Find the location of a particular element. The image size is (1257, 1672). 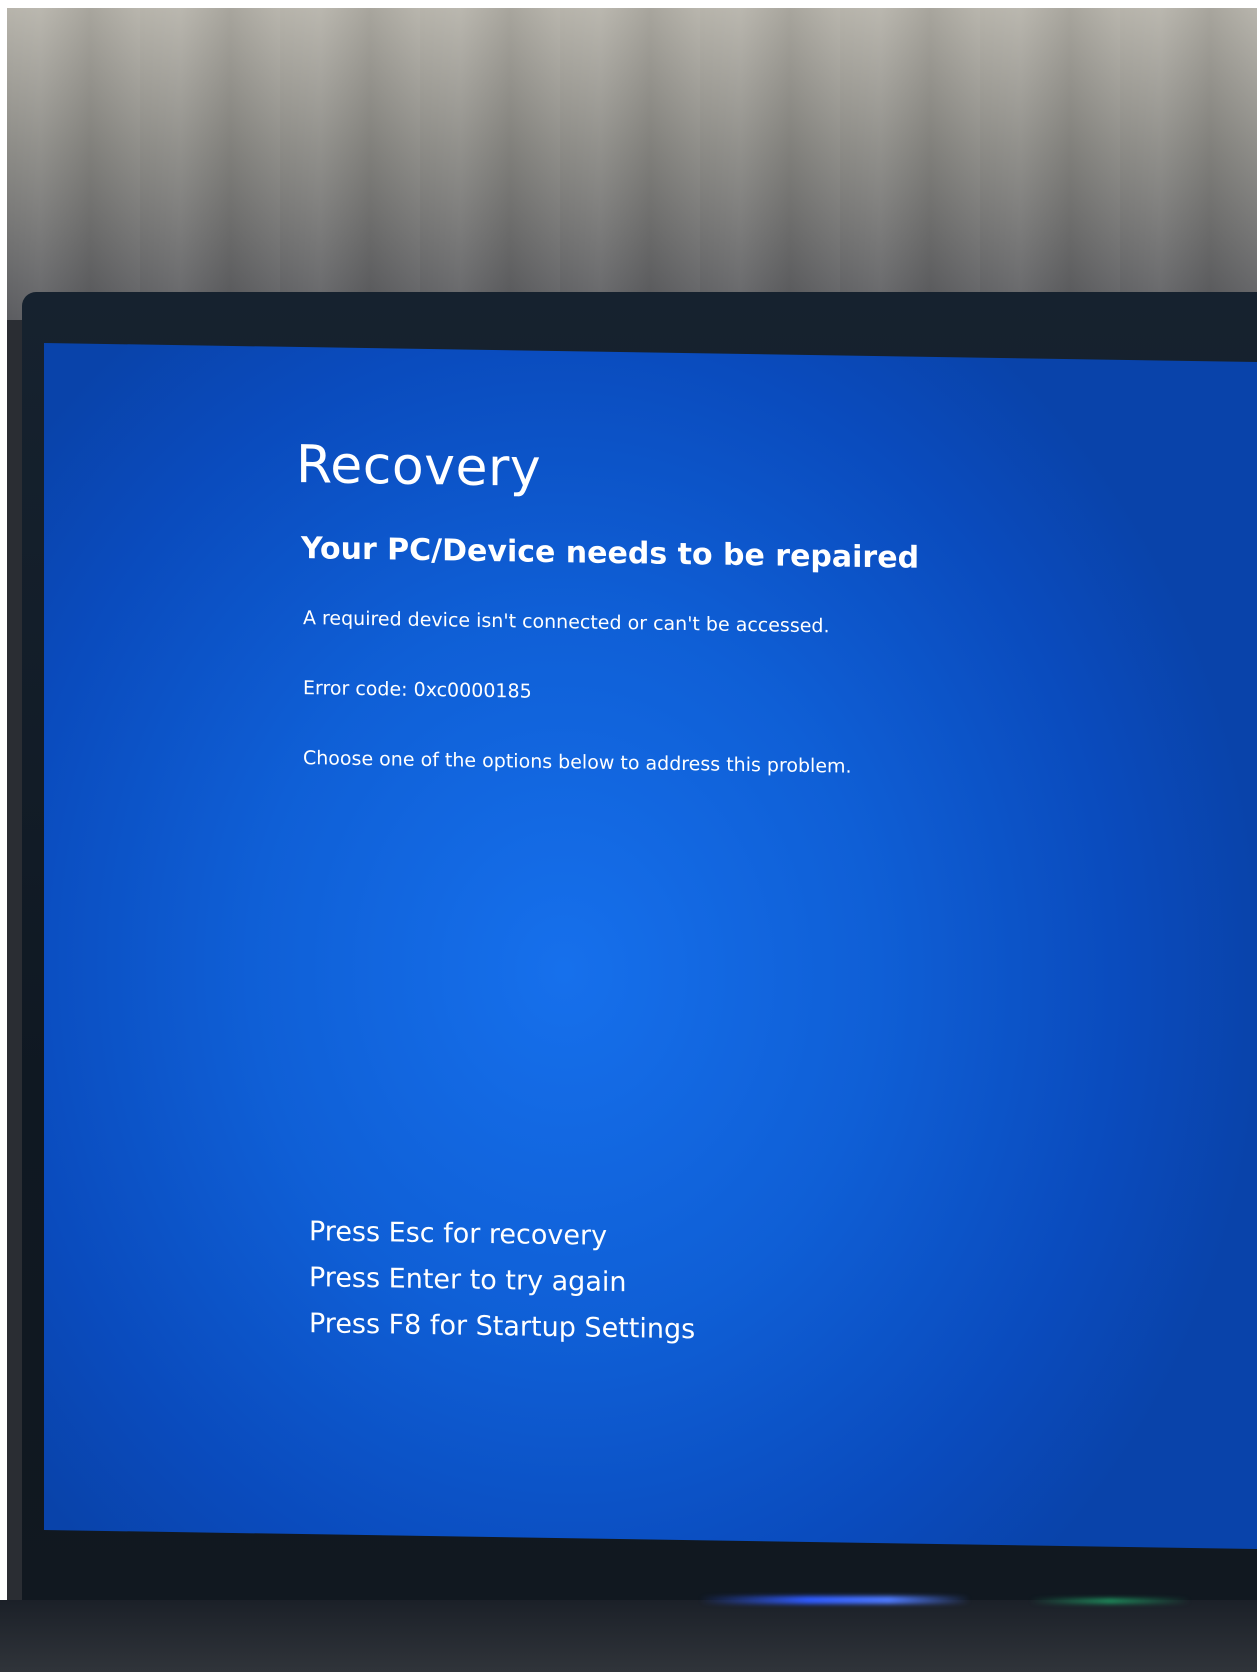

monitor-base is located at coordinates (628, 1636).